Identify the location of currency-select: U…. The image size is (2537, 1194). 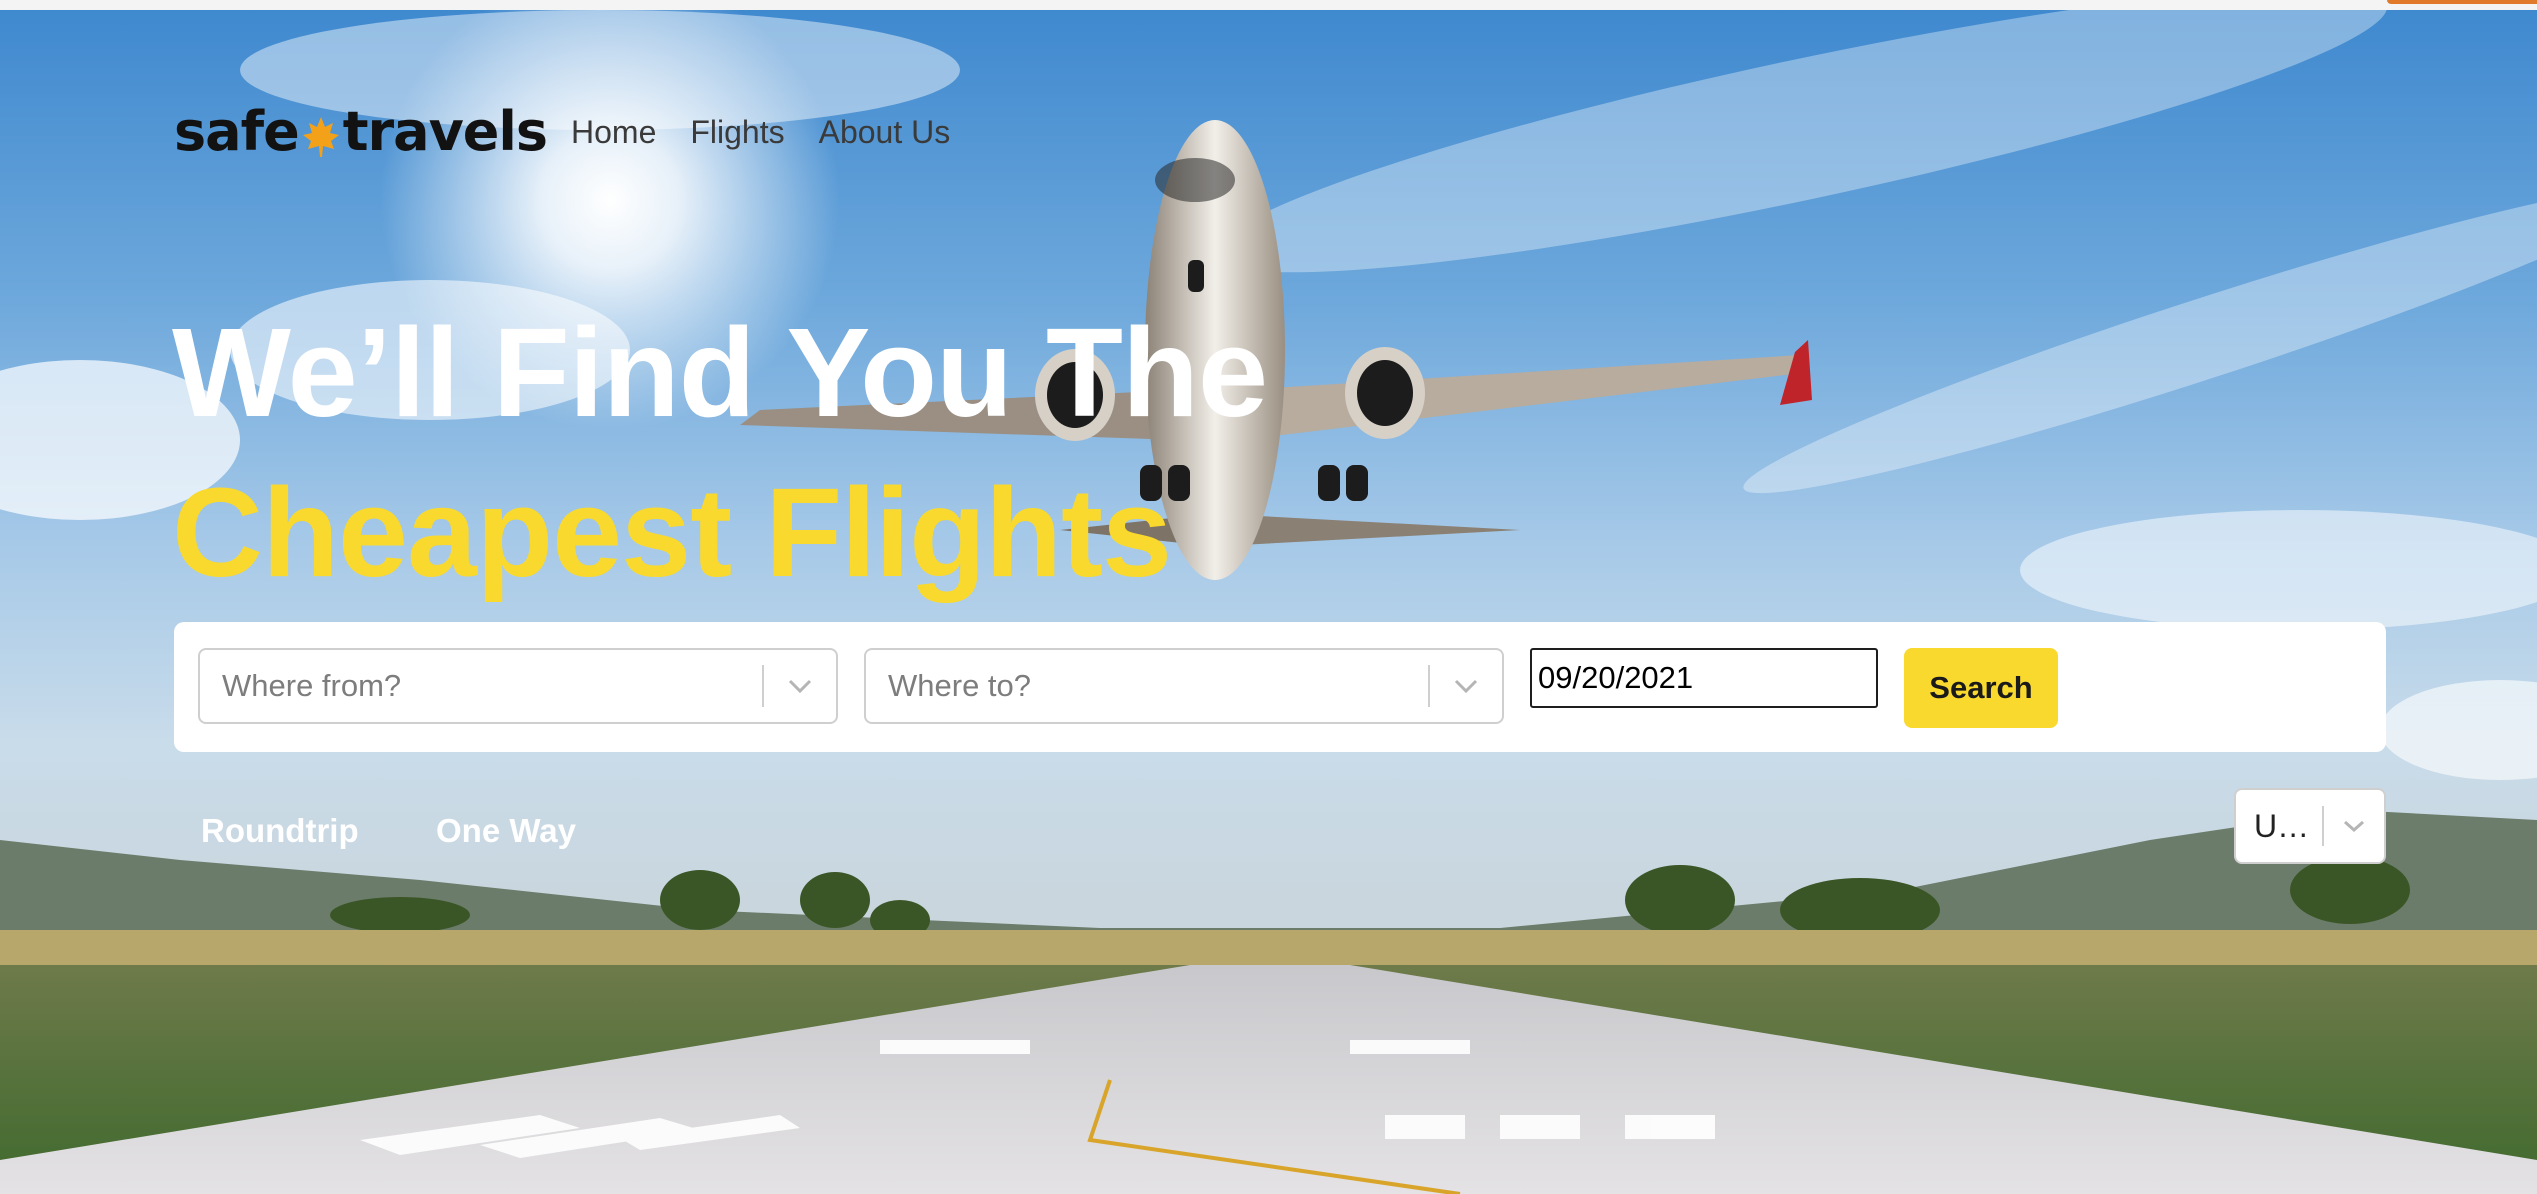
(2310, 826).